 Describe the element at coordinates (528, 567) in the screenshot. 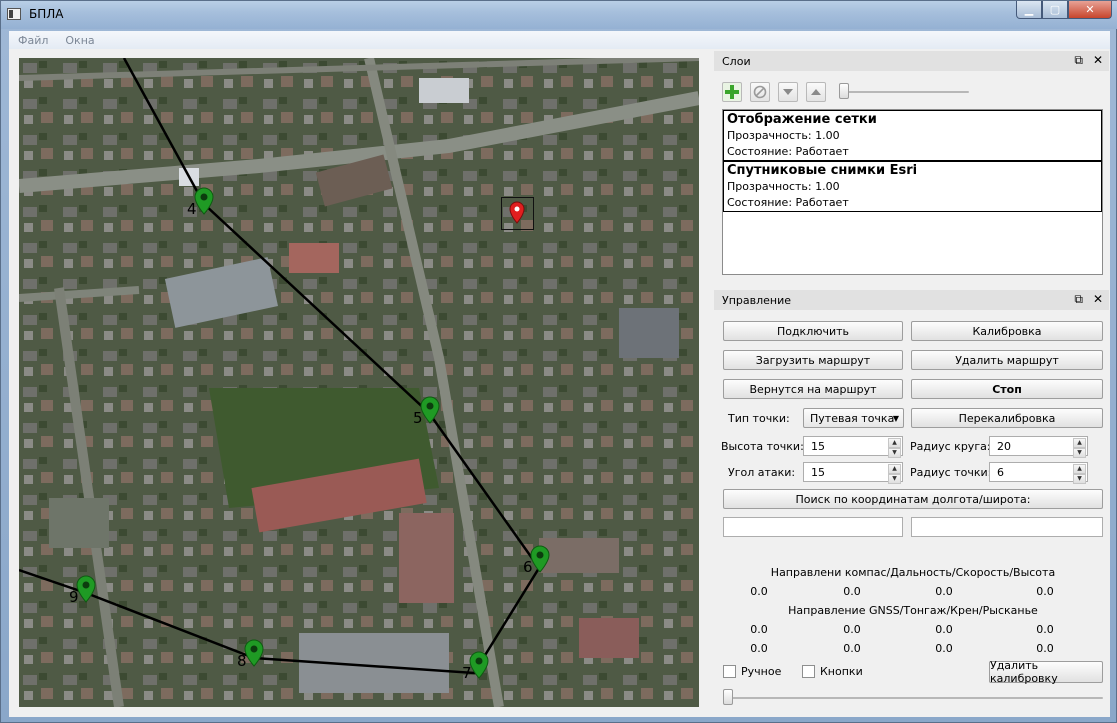

I see `waypoint-label: 6` at that location.